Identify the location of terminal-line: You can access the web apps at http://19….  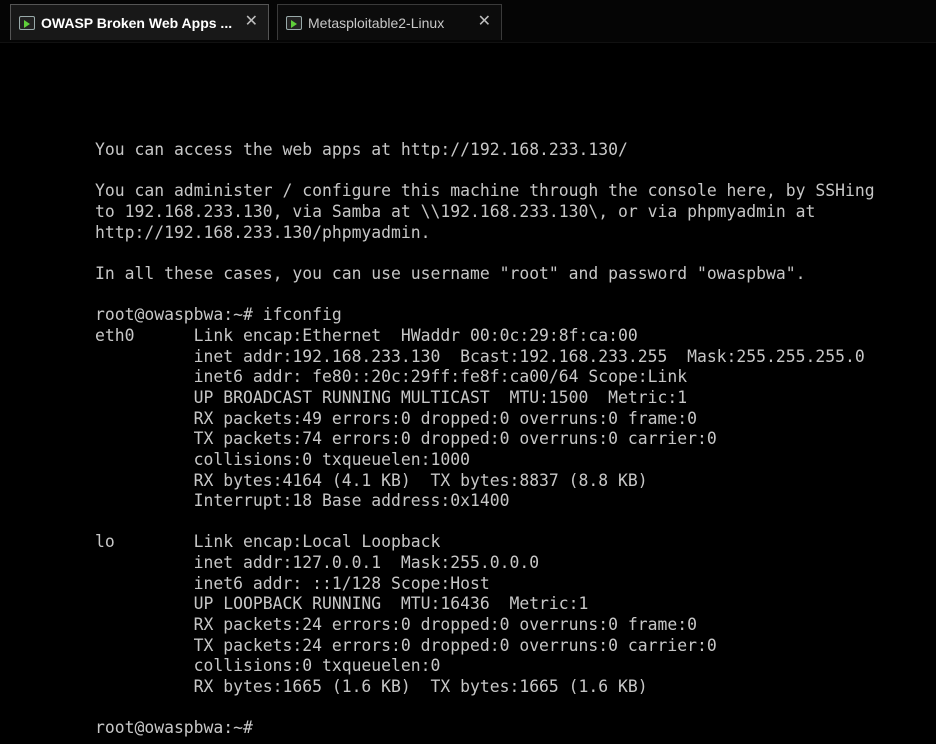
(361, 149).